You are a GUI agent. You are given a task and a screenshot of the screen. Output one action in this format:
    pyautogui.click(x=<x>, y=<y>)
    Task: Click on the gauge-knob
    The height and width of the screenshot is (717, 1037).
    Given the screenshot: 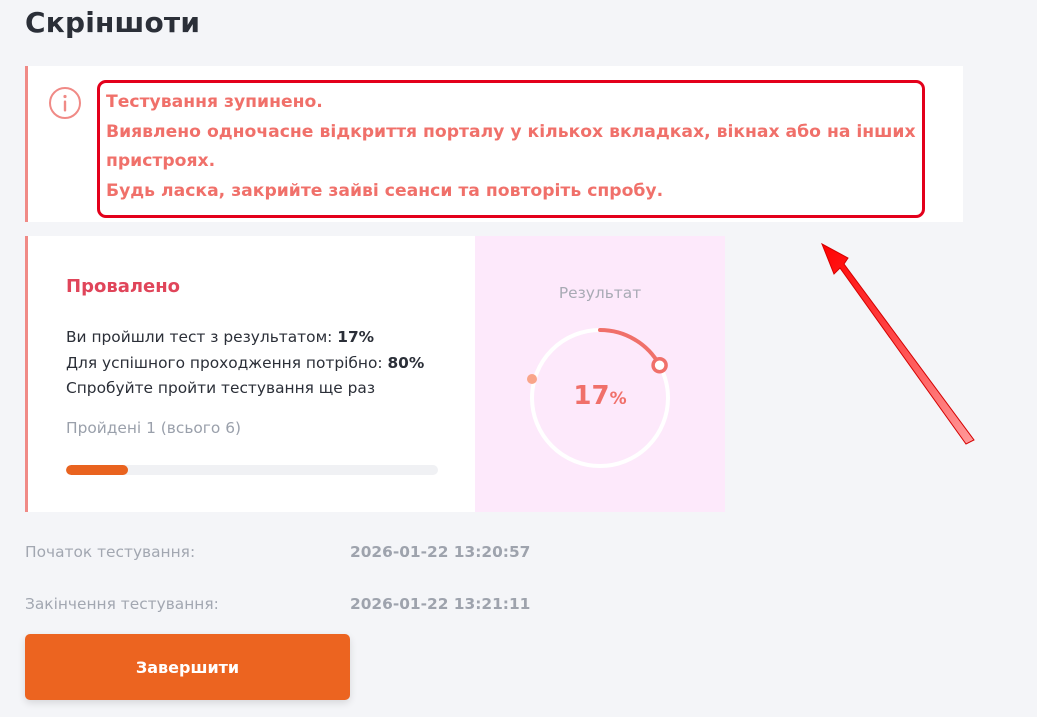 What is the action you would take?
    pyautogui.click(x=659, y=365)
    